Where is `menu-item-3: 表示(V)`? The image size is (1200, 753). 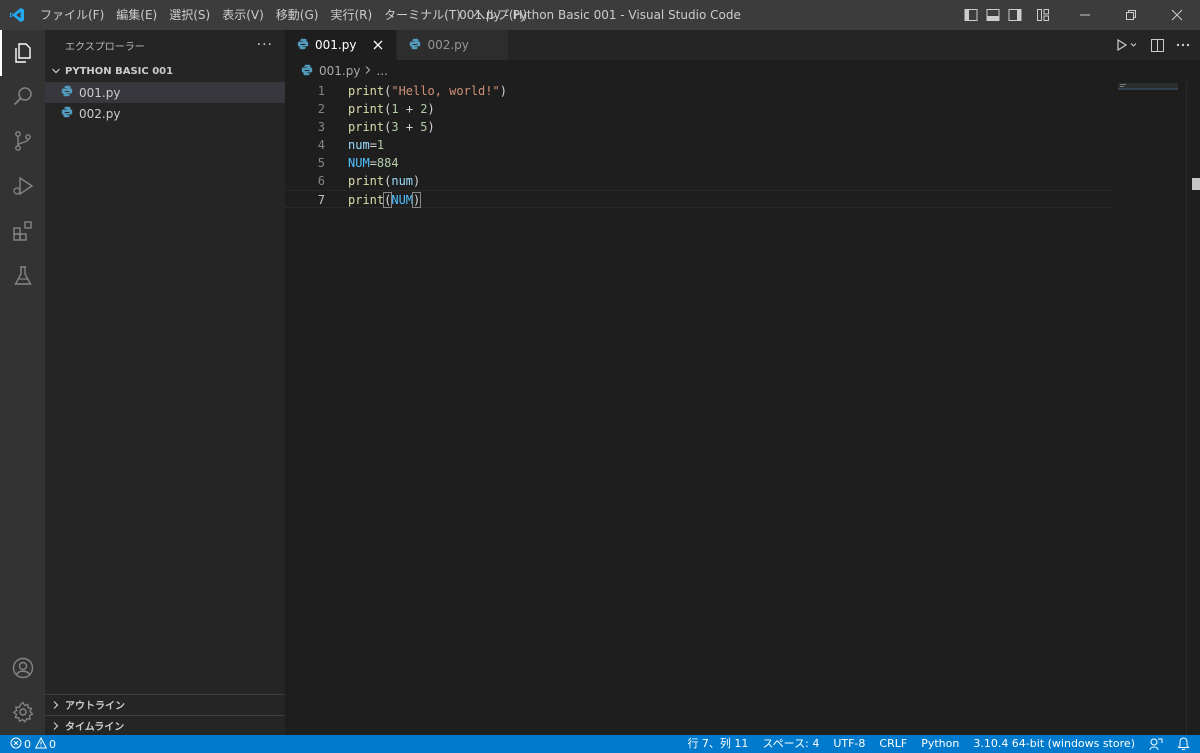
menu-item-3: 表示(V) is located at coordinates (243, 15).